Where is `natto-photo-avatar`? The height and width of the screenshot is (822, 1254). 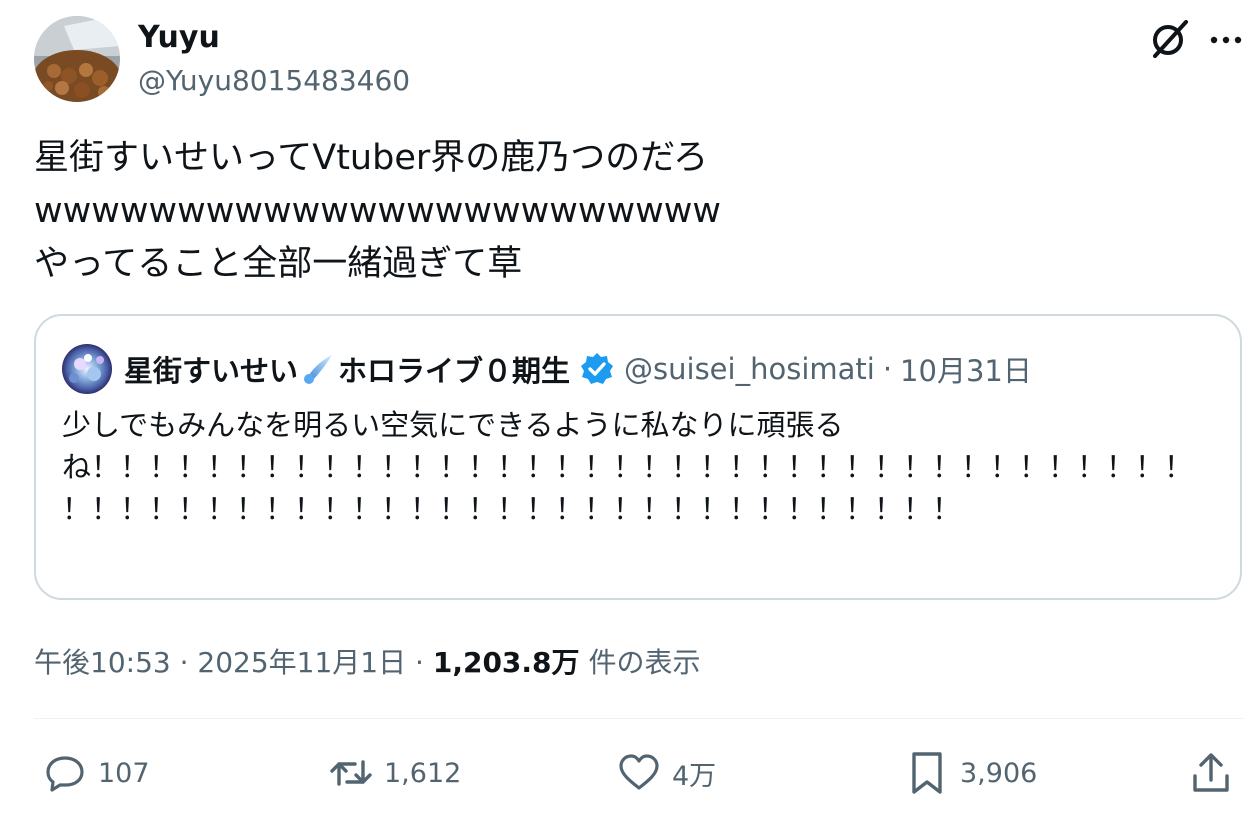 natto-photo-avatar is located at coordinates (77, 59).